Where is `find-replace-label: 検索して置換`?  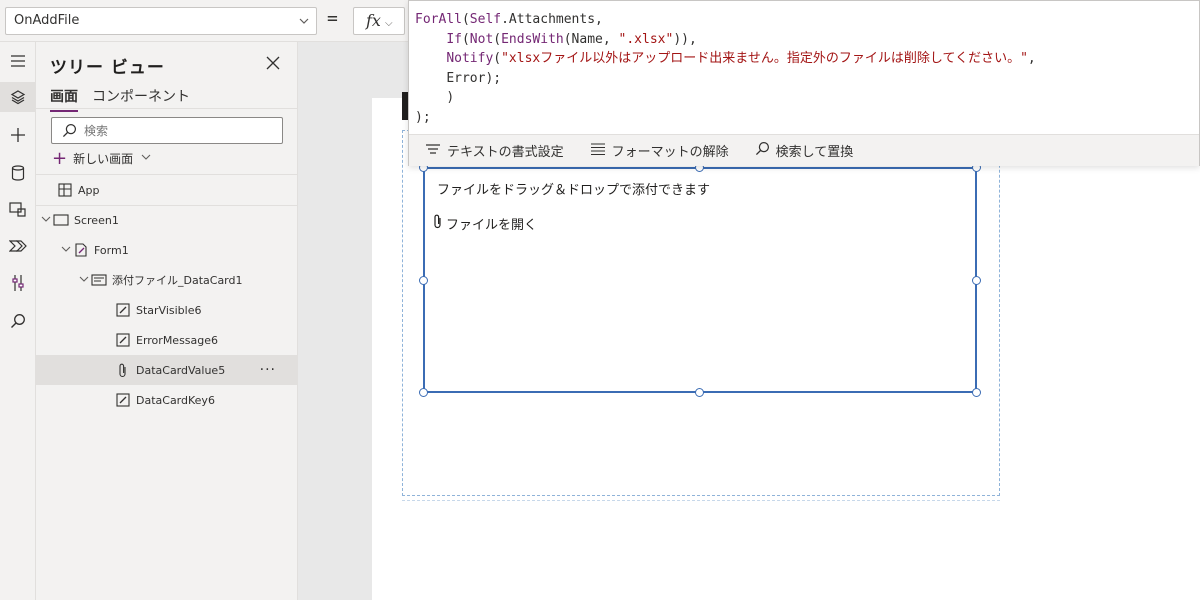 find-replace-label: 検索して置換 is located at coordinates (814, 152).